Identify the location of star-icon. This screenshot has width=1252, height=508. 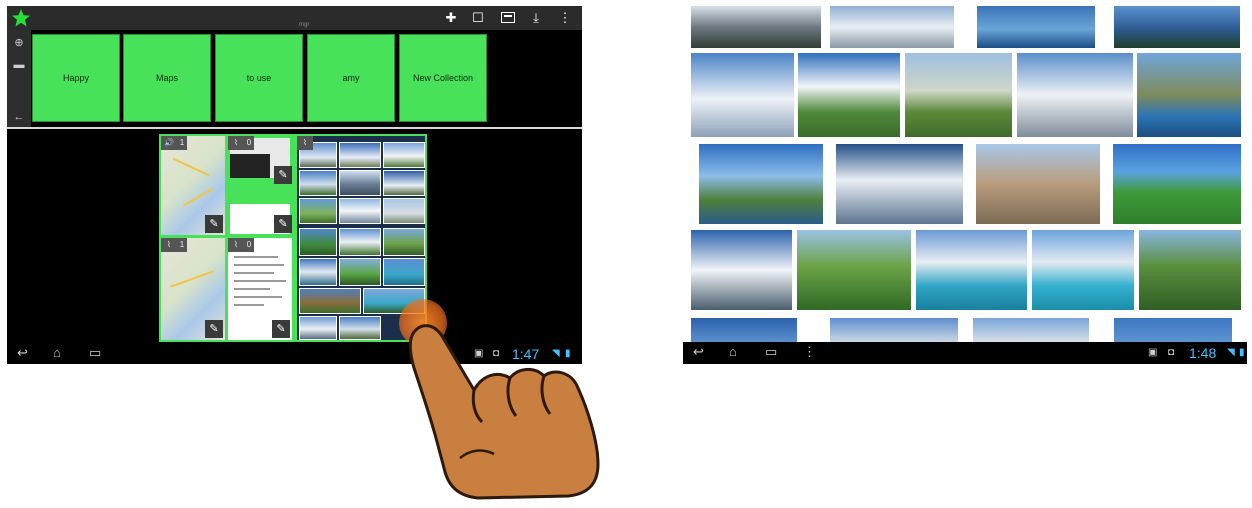
(21, 18).